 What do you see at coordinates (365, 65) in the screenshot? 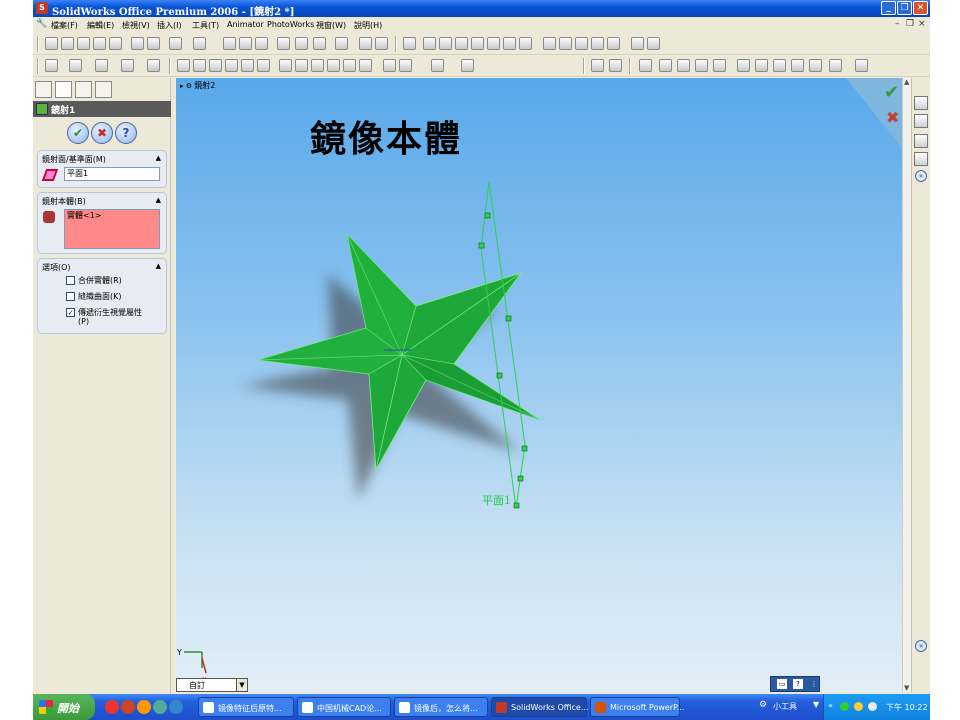
I see `plane-icon` at bounding box center [365, 65].